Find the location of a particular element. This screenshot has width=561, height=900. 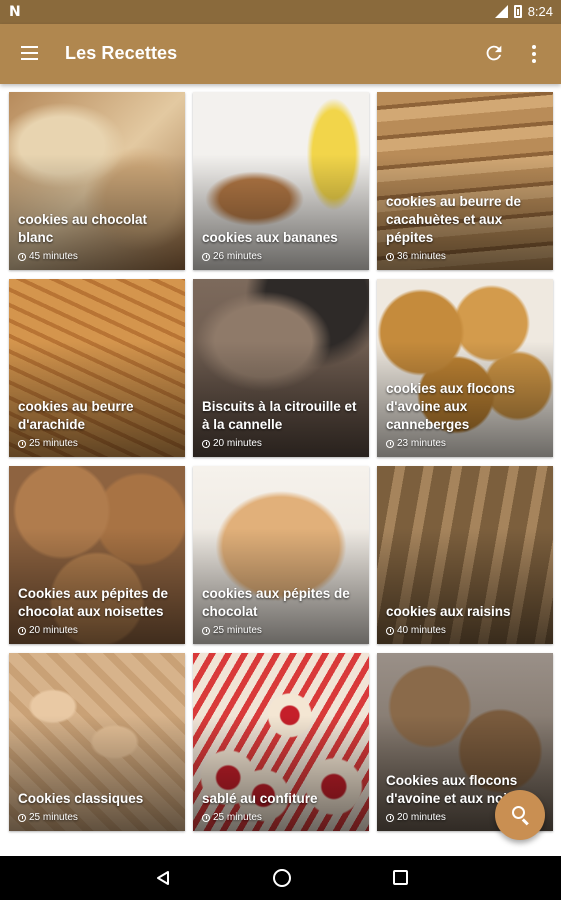

recipe-name: cookies aux raisins is located at coordinates (448, 611).